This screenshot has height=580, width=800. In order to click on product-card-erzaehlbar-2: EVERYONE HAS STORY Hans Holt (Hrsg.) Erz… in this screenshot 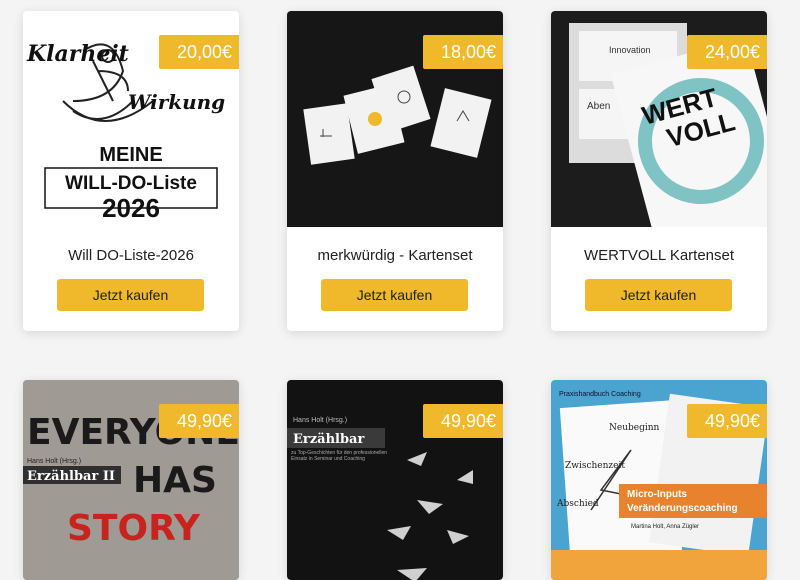, I will do `click(131, 480)`.